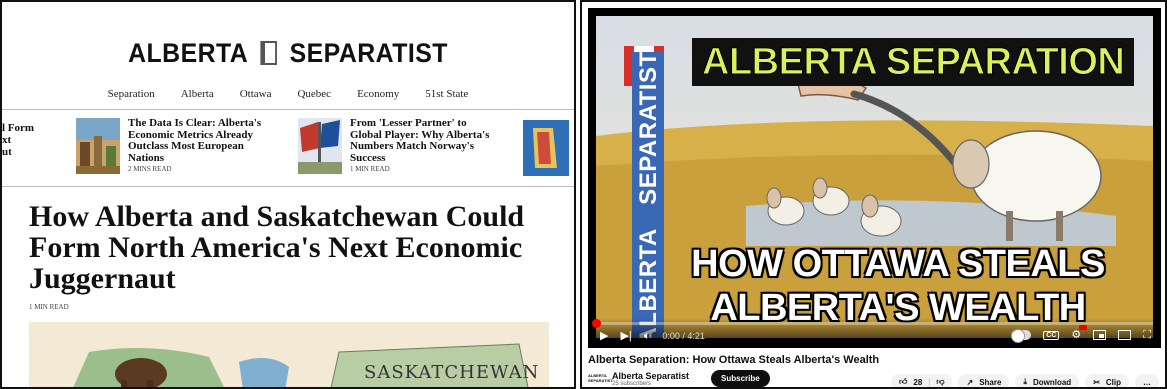 The image size is (1167, 389). What do you see at coordinates (1051, 335) in the screenshot?
I see `captions-icon: CC` at bounding box center [1051, 335].